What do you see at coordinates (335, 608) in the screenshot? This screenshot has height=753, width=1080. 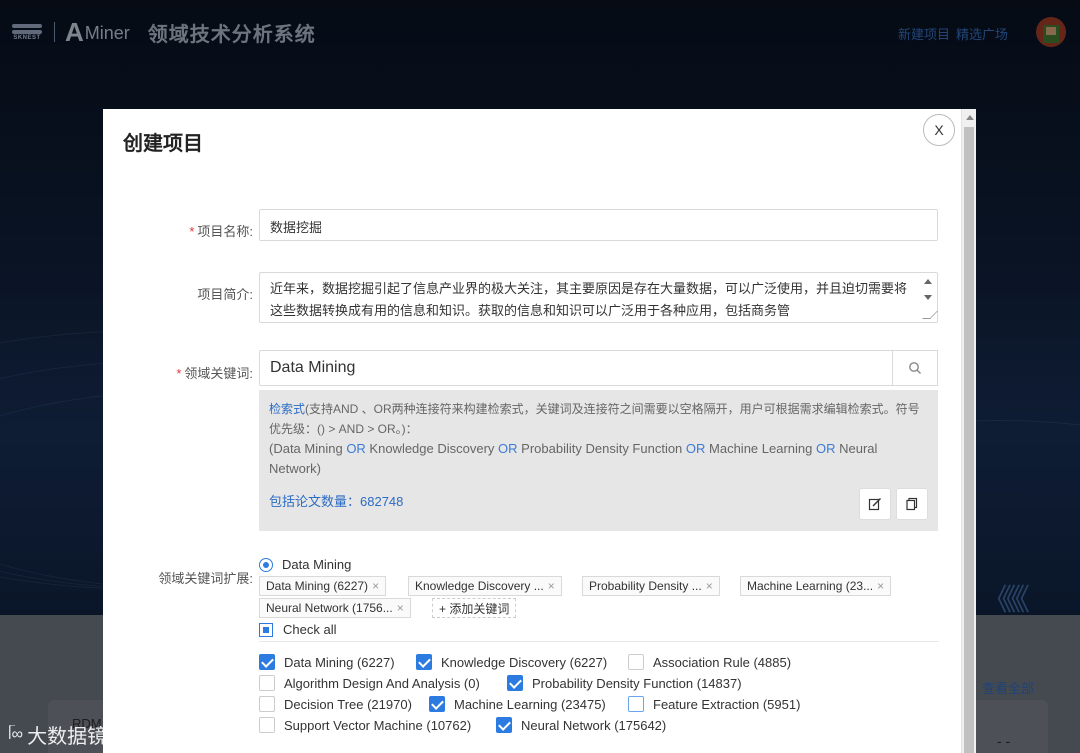 I see `keyword-tag: Neural Network (1756... ×` at bounding box center [335, 608].